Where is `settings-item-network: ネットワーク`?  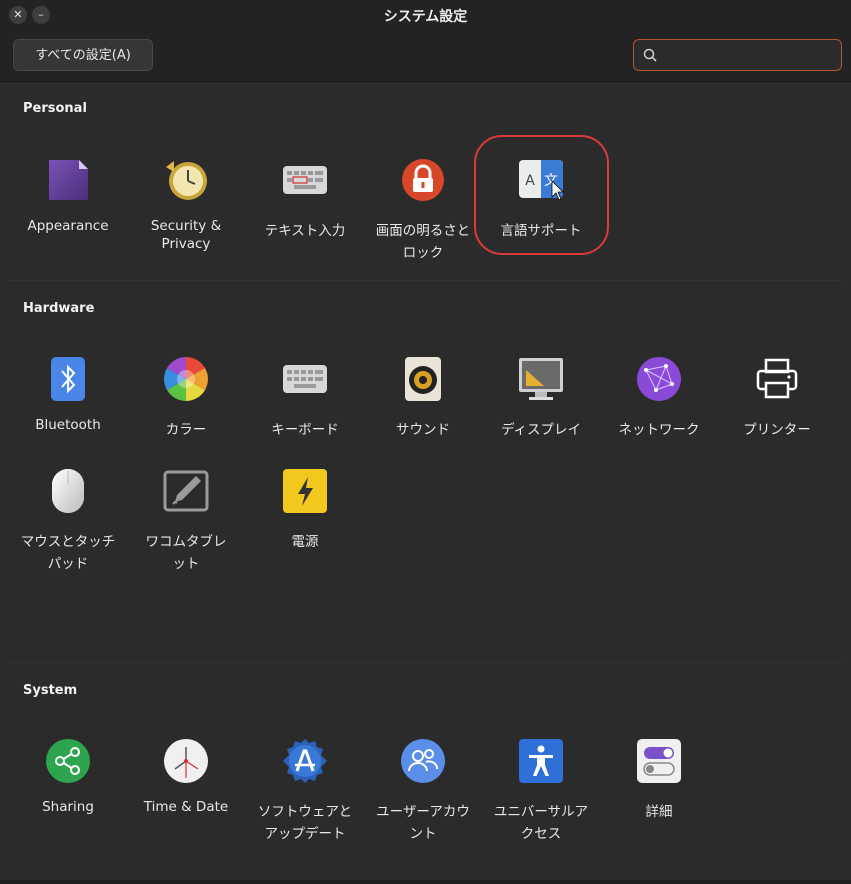 settings-item-network: ネットワーク is located at coordinates (659, 398).